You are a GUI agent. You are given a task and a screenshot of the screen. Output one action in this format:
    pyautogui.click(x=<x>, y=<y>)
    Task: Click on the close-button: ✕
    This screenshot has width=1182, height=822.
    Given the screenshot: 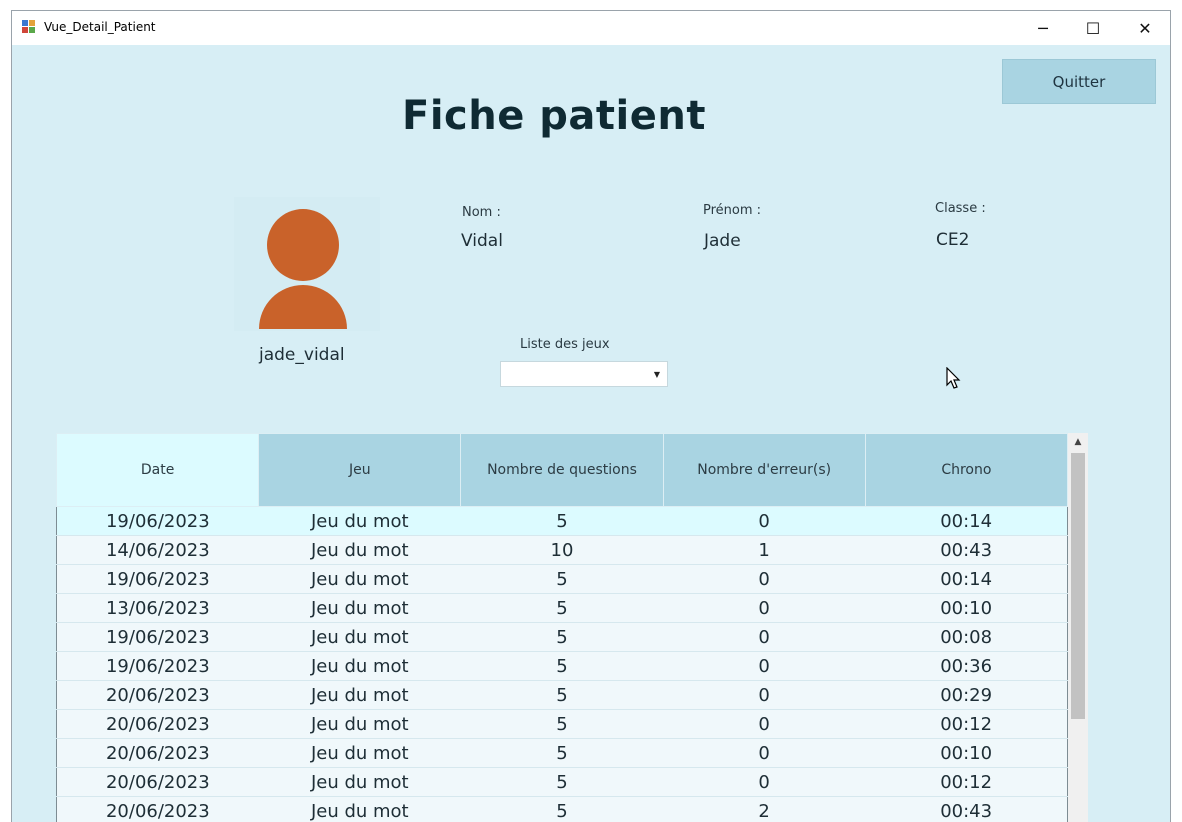 What is the action you would take?
    pyautogui.click(x=1145, y=28)
    